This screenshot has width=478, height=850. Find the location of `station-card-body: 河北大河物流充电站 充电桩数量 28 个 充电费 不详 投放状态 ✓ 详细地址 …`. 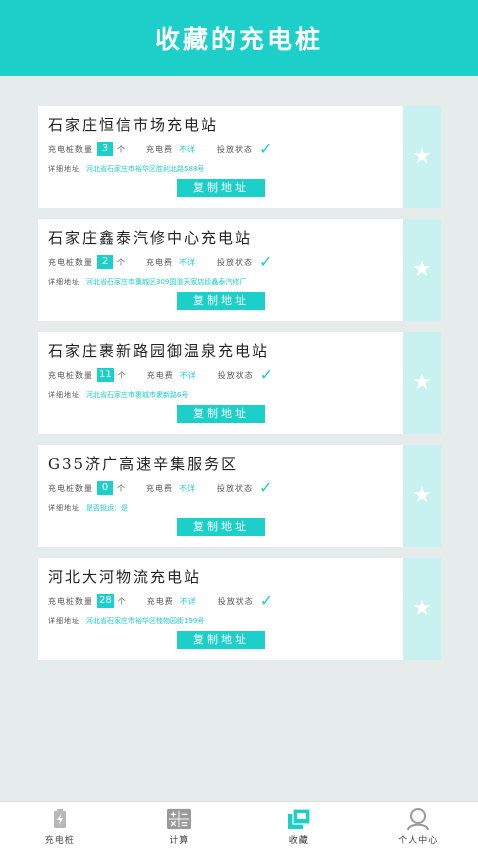

station-card-body: 河北大河物流充电站 充电桩数量 28 个 充电费 不详 投放状态 ✓ 详细地址 … is located at coordinates (220, 609).